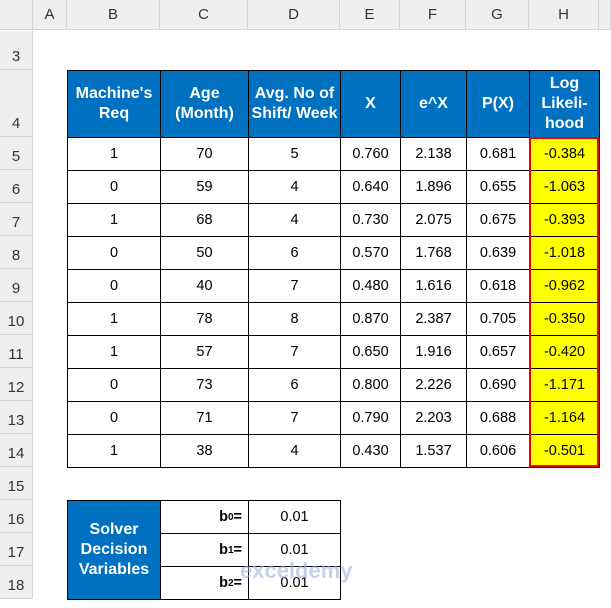 The height and width of the screenshot is (608, 611). I want to click on table-cell: 0.650, so click(370, 352).